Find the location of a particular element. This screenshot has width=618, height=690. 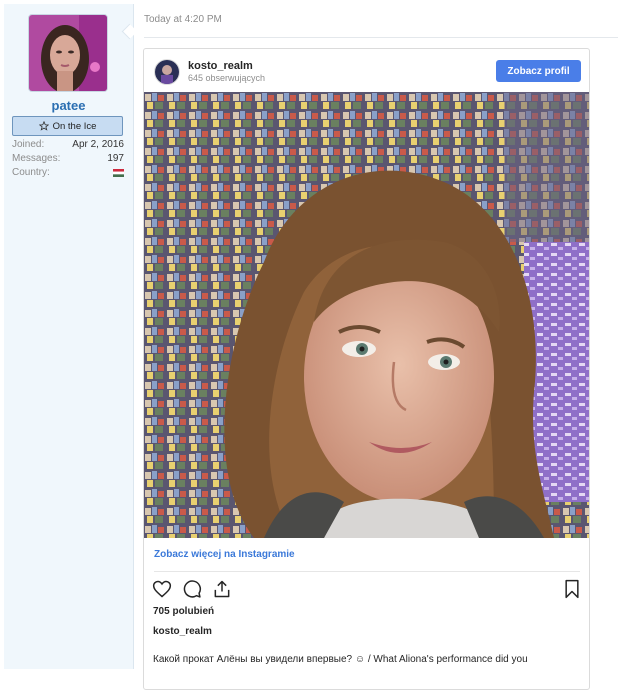

likes-count: 705 polubień is located at coordinates (184, 611).